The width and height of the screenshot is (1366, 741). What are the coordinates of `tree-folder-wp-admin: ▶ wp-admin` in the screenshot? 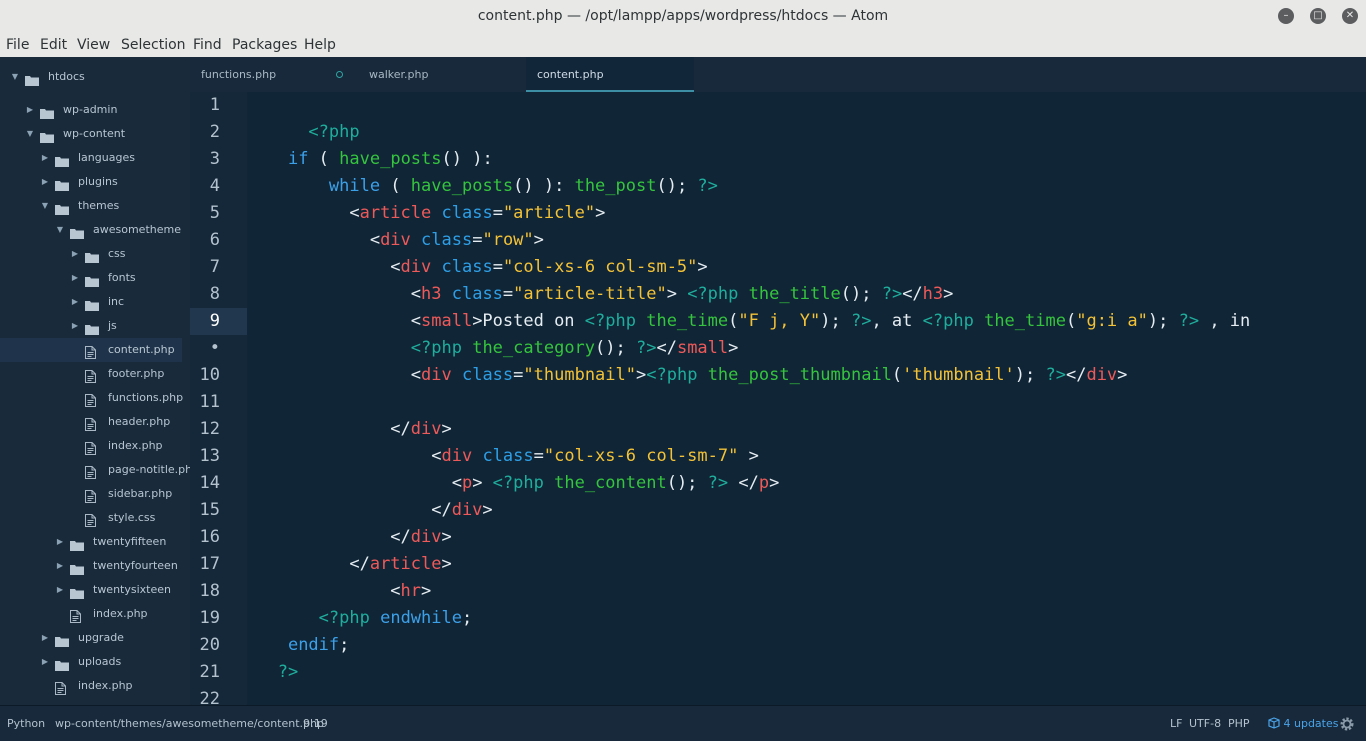 It's located at (91, 110).